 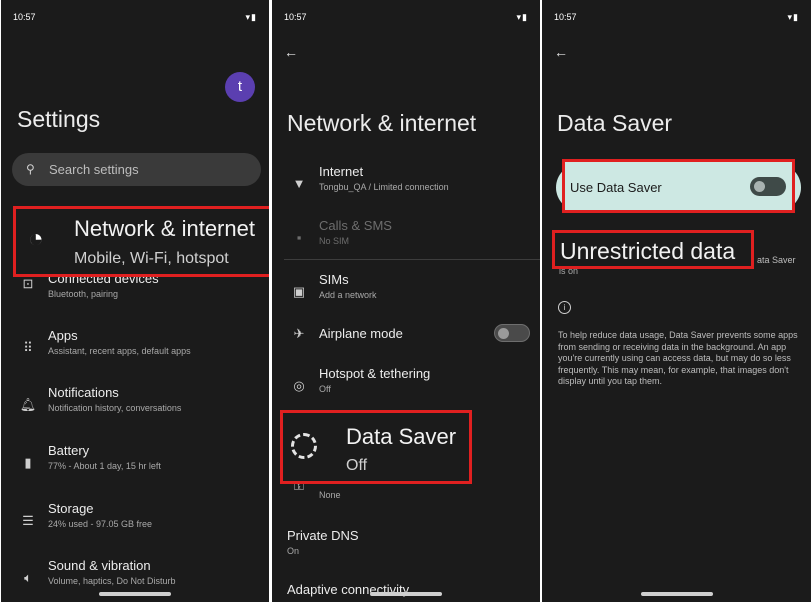 I want to click on item-subtitle: Tongbu_QA / Limited connection, so click(x=384, y=187).